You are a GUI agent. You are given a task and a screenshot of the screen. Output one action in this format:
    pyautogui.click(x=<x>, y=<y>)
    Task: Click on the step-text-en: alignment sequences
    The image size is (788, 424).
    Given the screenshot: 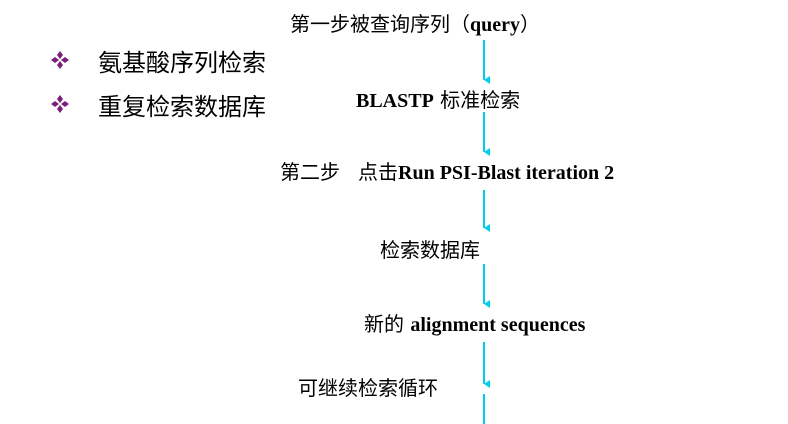 What is the action you would take?
    pyautogui.click(x=498, y=325)
    